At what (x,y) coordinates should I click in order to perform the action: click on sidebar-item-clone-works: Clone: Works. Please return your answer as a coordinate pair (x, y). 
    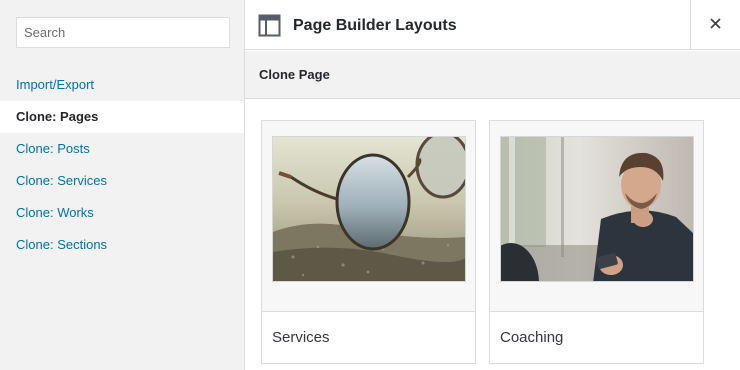
    Looking at the image, I should click on (122, 213).